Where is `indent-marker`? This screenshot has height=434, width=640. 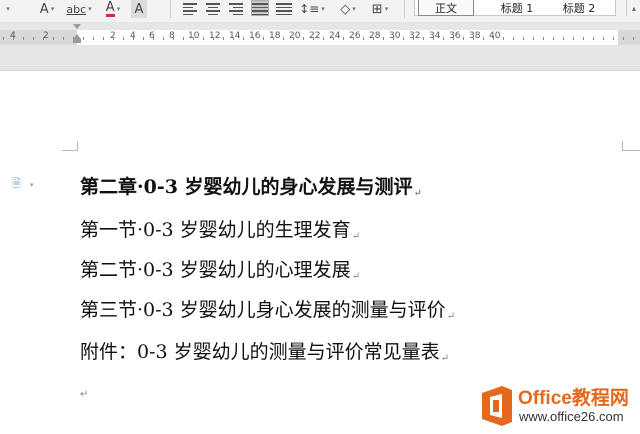 indent-marker is located at coordinates (77, 34).